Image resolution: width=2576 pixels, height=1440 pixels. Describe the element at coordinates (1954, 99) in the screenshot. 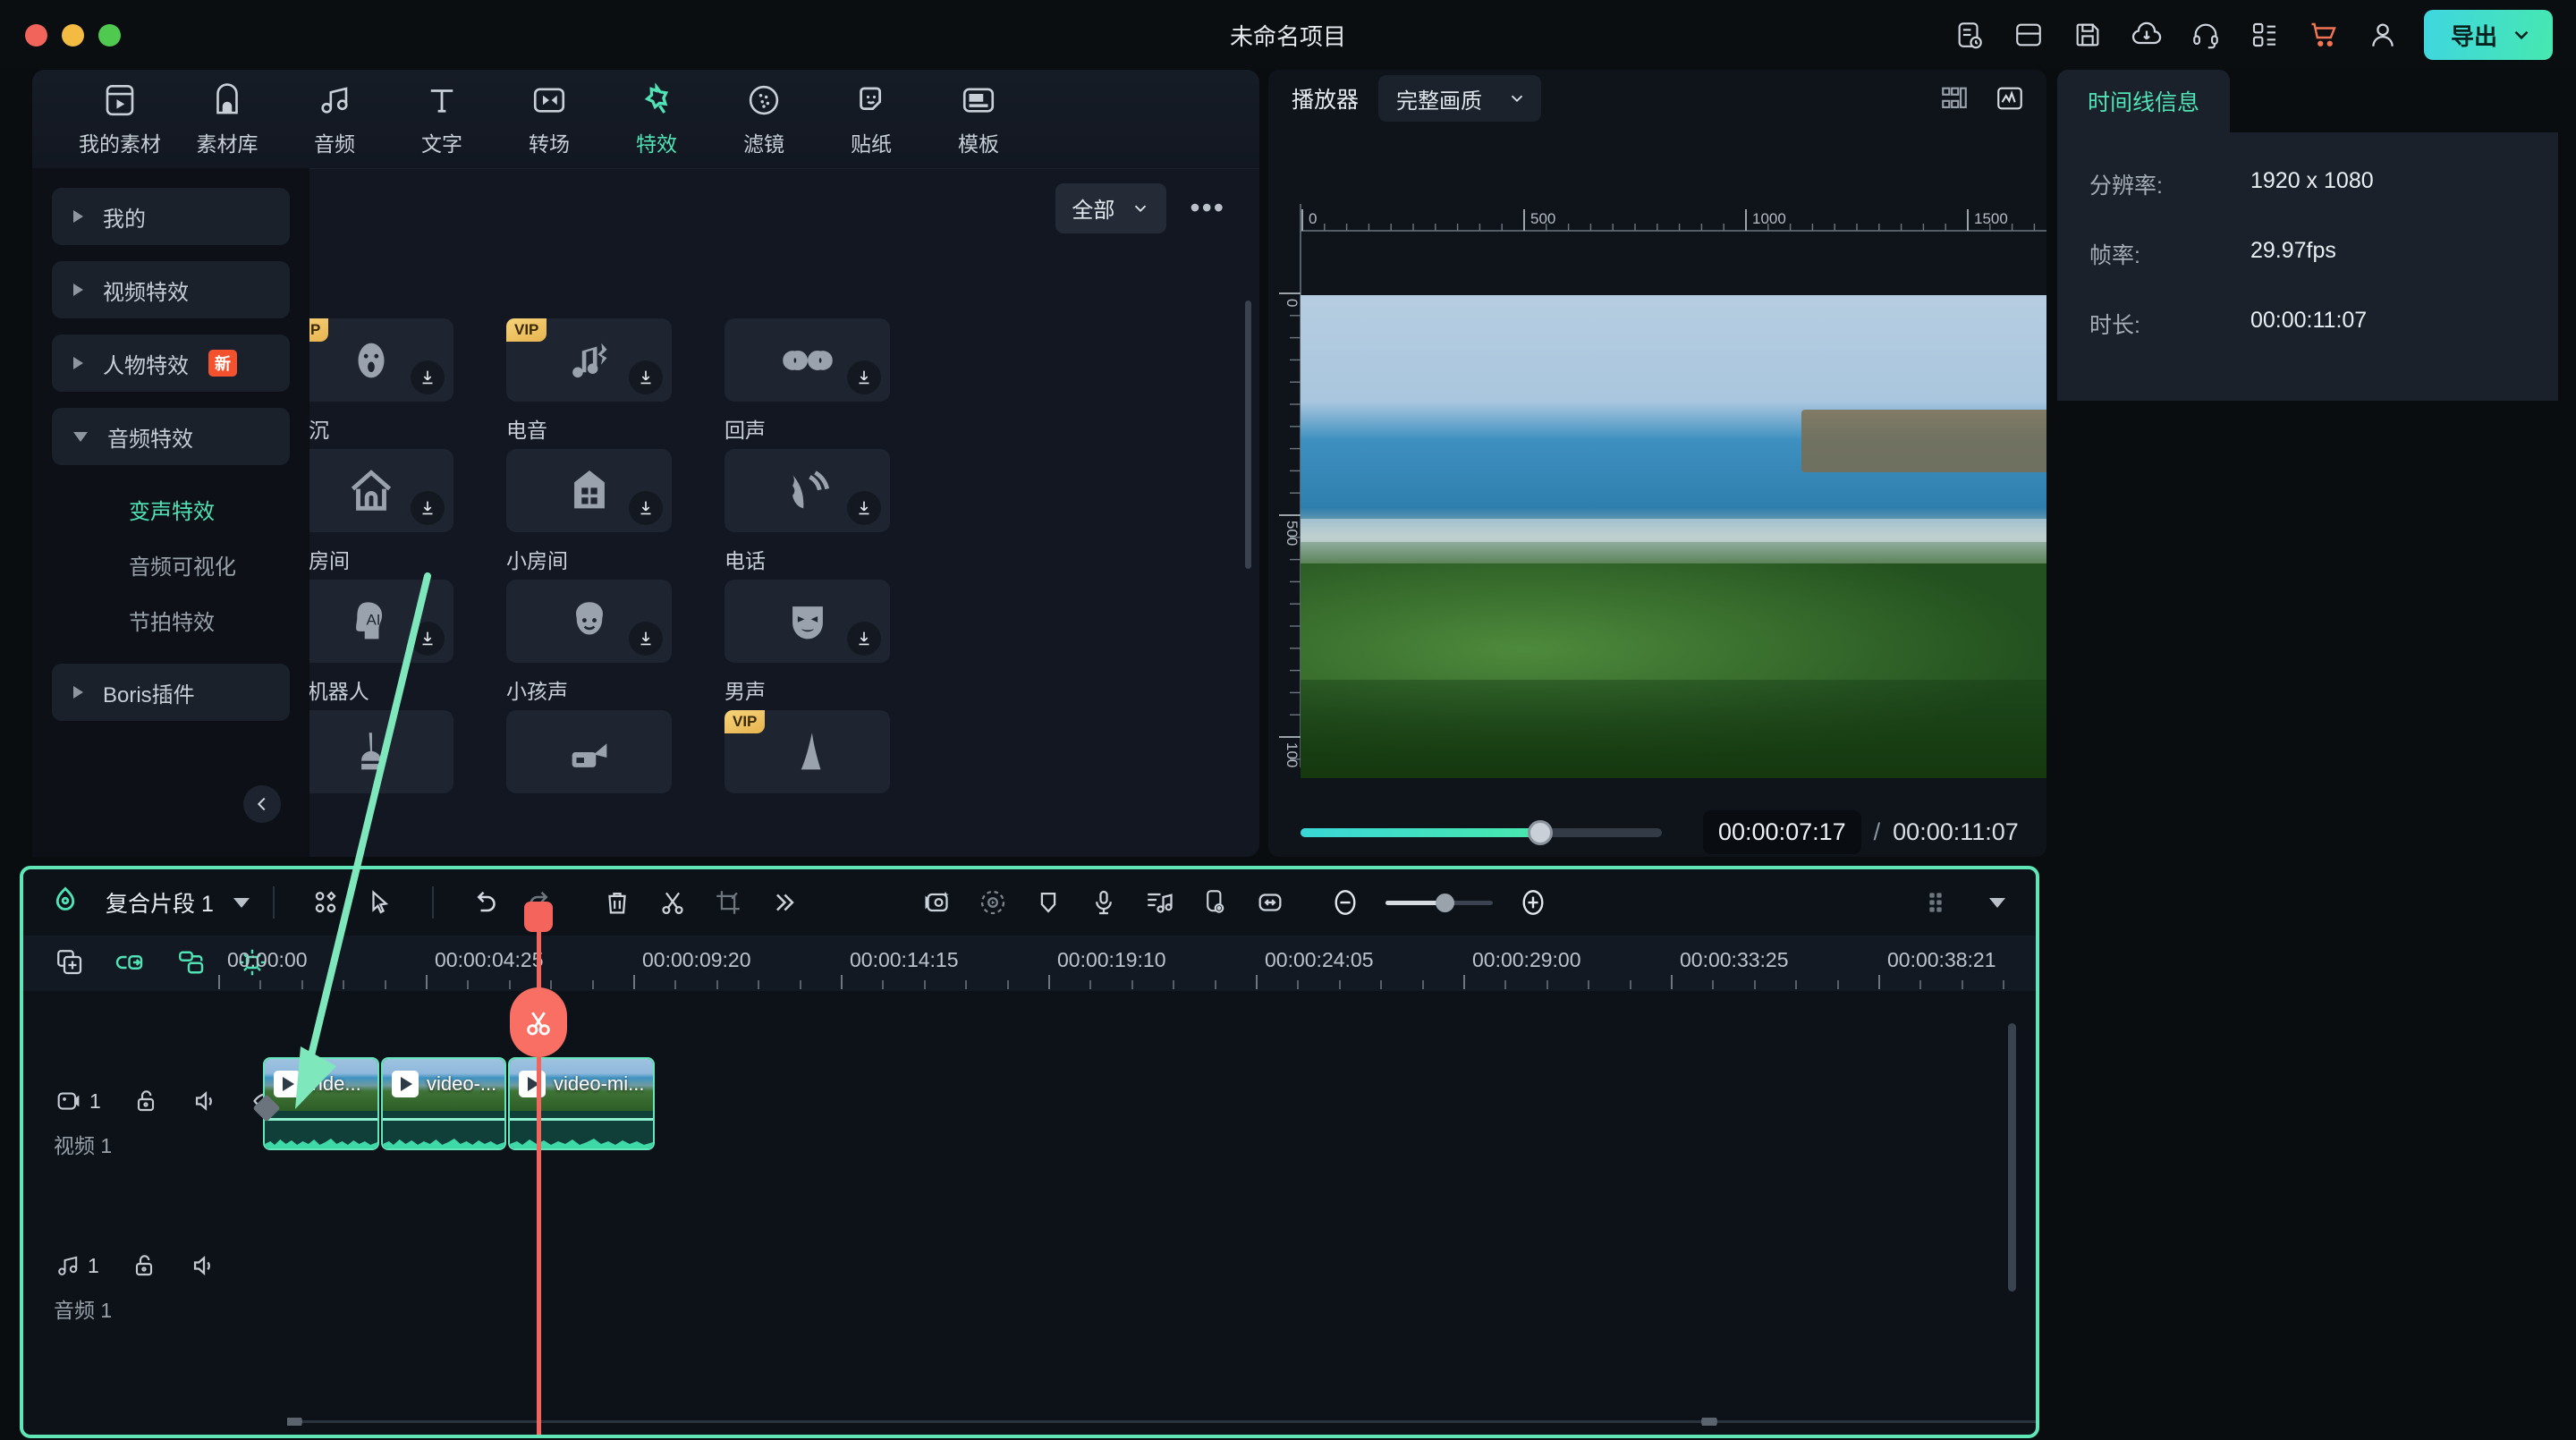

I see `split-view-icon` at that location.